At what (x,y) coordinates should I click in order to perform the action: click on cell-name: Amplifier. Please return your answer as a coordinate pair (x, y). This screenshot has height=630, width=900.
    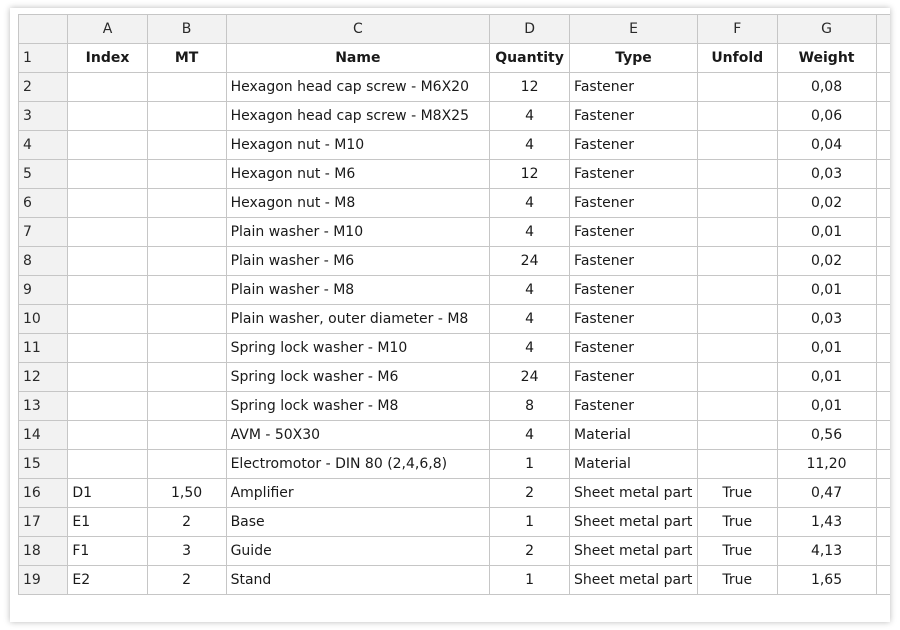
    Looking at the image, I should click on (358, 493).